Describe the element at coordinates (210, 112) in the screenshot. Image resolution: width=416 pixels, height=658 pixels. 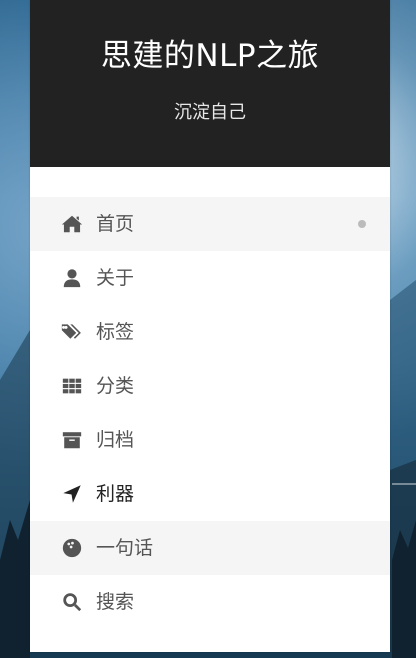
I see `site-subtitle: 沉淀自己` at that location.